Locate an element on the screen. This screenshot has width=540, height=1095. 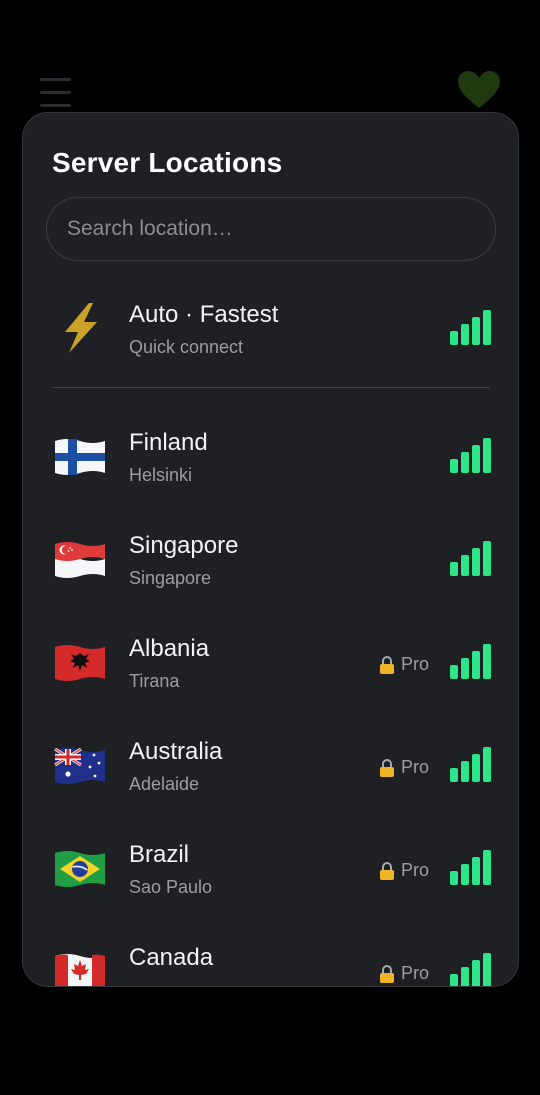
singapore-flag-icon is located at coordinates (80, 560).